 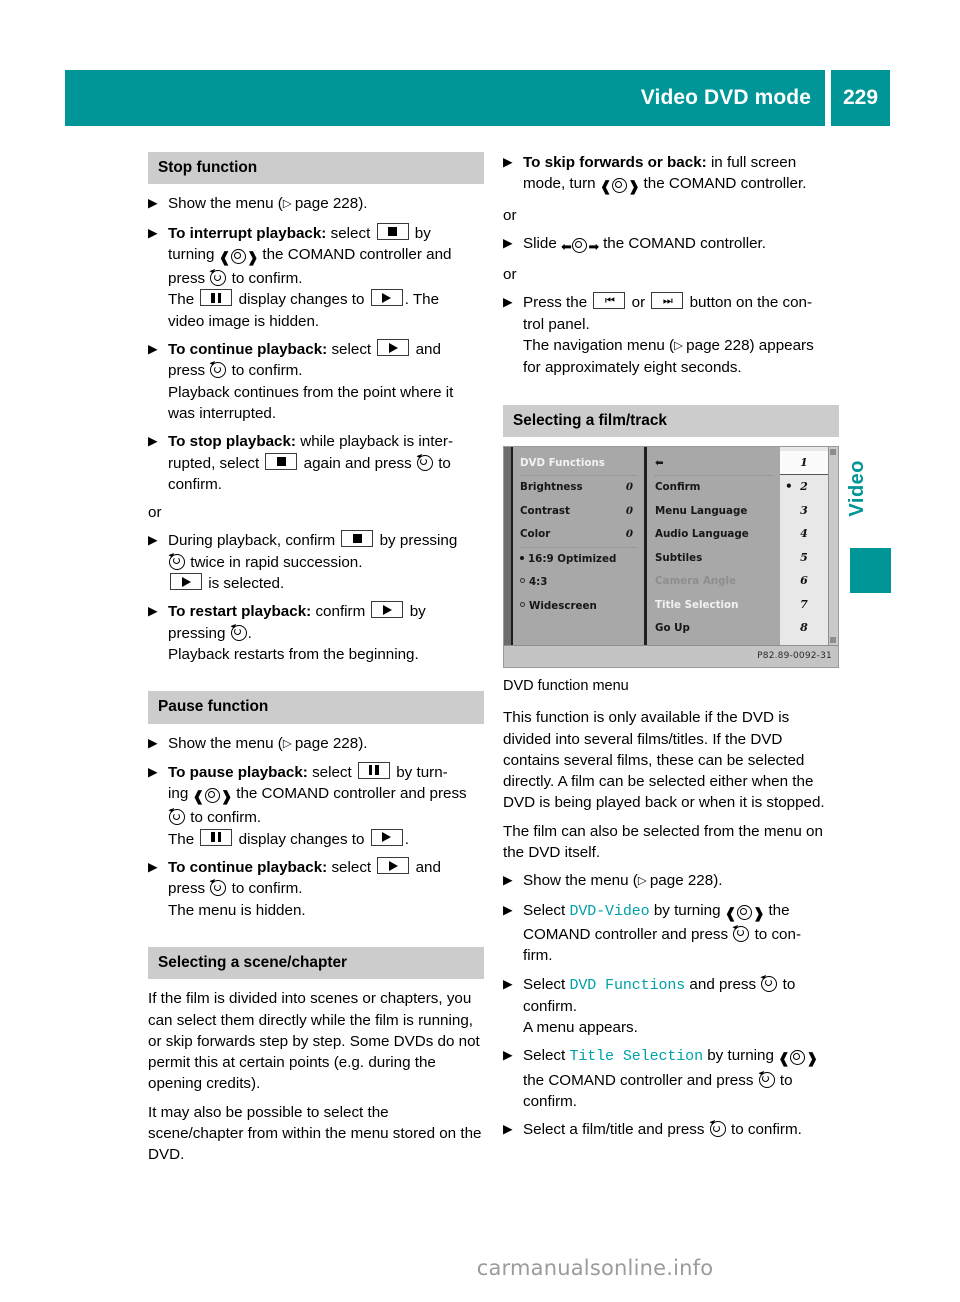 What do you see at coordinates (522, 557) in the screenshot?
I see `radio-selected-icon` at bounding box center [522, 557].